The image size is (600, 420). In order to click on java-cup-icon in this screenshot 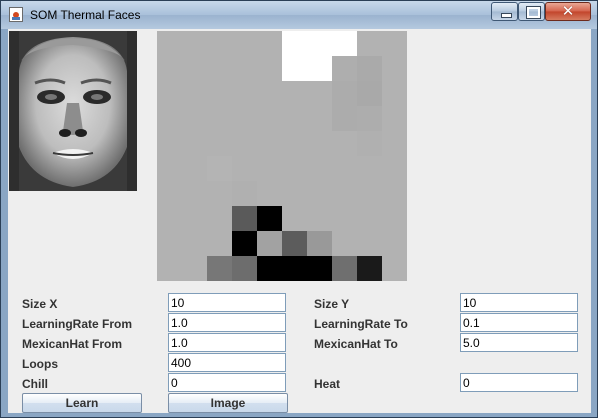, I will do `click(16, 14)`.